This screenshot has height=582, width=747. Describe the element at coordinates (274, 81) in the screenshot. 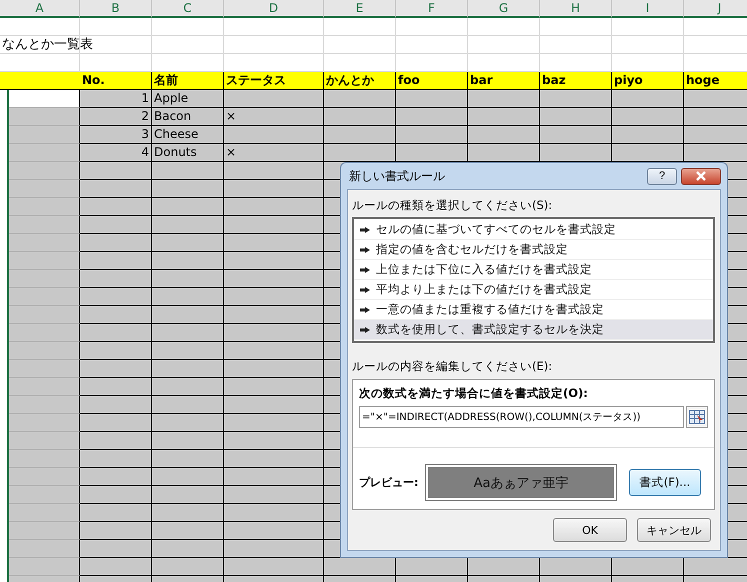

I see `header-cell: ステータス` at that location.